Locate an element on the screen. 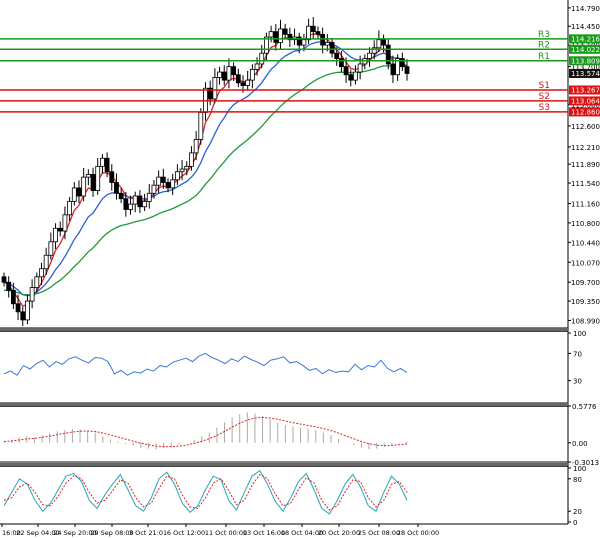  price-label-value: 113.267 is located at coordinates (585, 90).